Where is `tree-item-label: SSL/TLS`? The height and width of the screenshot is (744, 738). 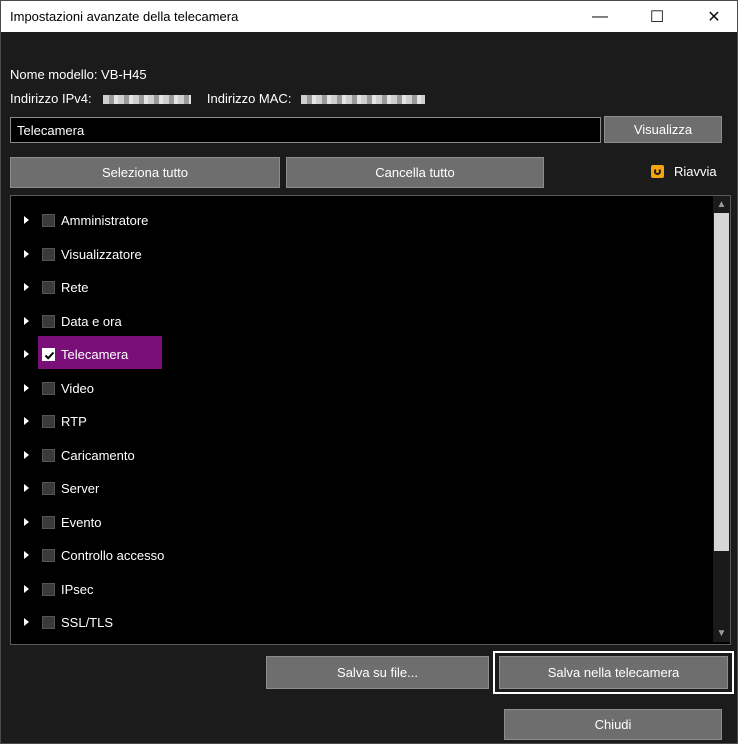
tree-item-label: SSL/TLS is located at coordinates (87, 622).